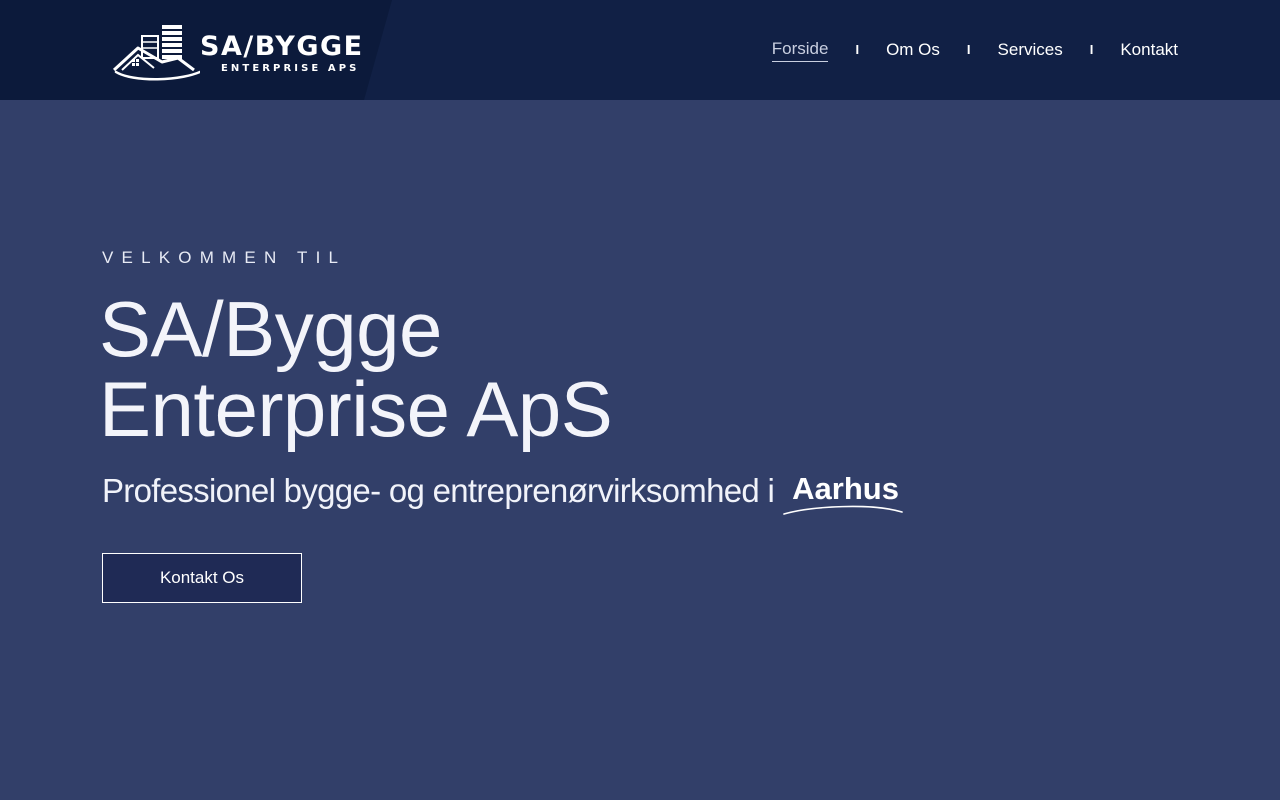 The image size is (1280, 800). Describe the element at coordinates (290, 68) in the screenshot. I see `logo-subtitle: ENTERPRISE APS` at that location.